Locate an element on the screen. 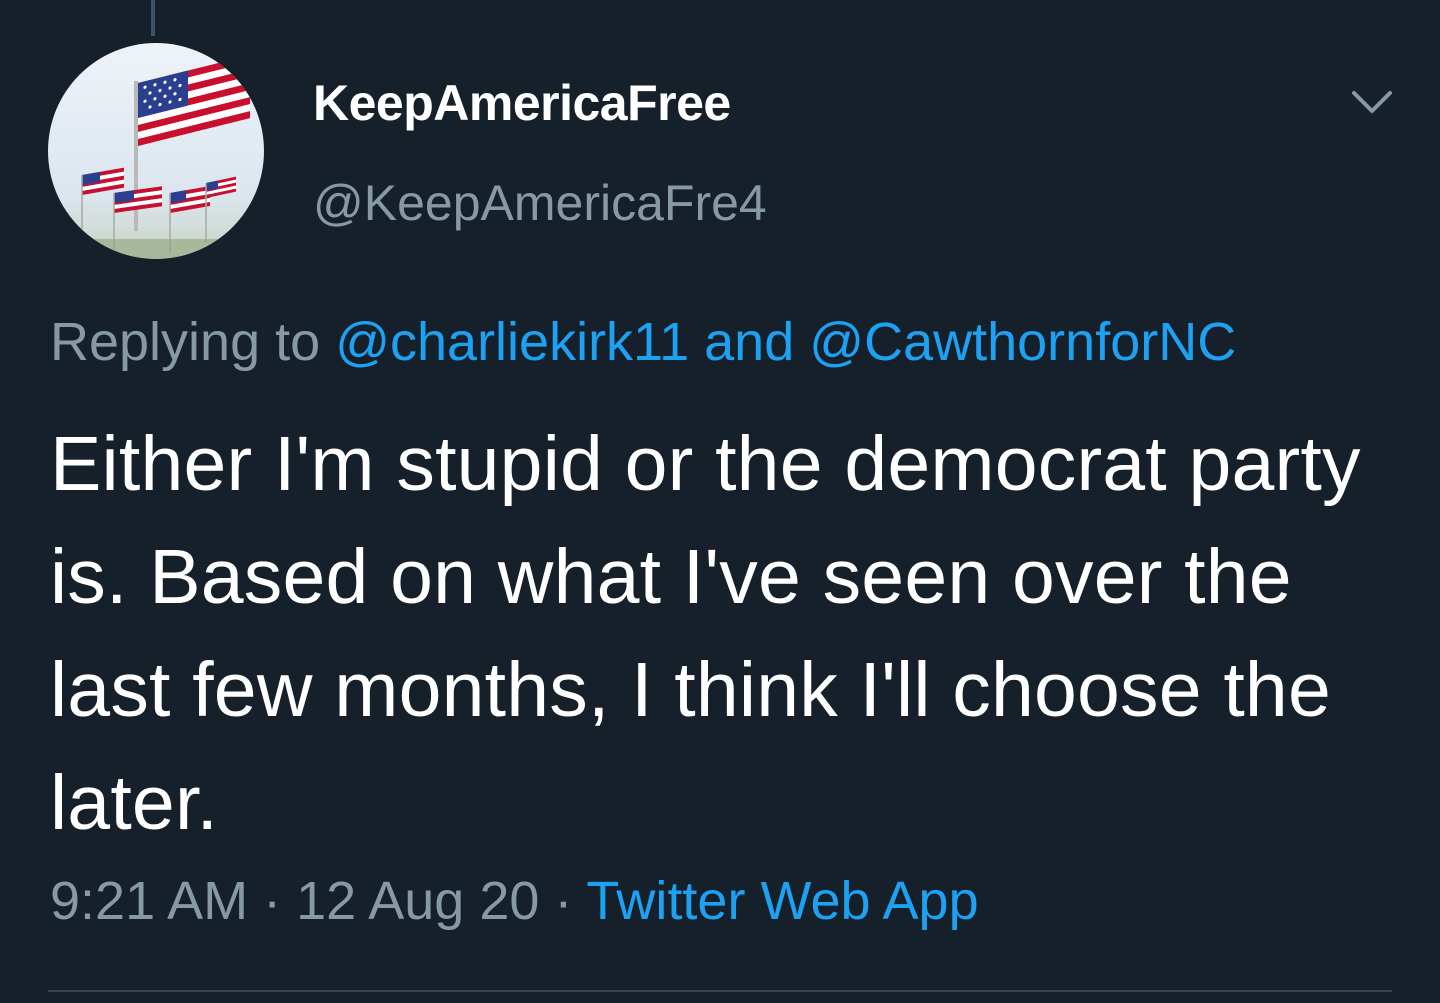  american-flag-avatar-icon is located at coordinates (156, 151).